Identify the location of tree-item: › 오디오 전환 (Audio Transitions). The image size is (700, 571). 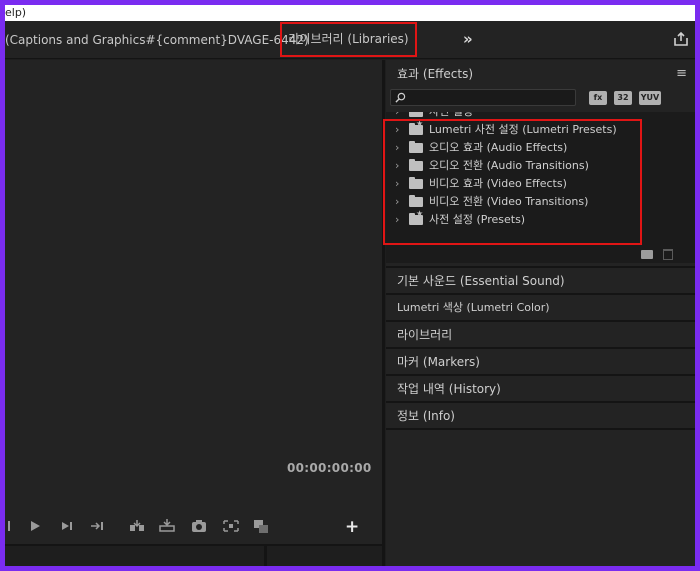
(540, 166).